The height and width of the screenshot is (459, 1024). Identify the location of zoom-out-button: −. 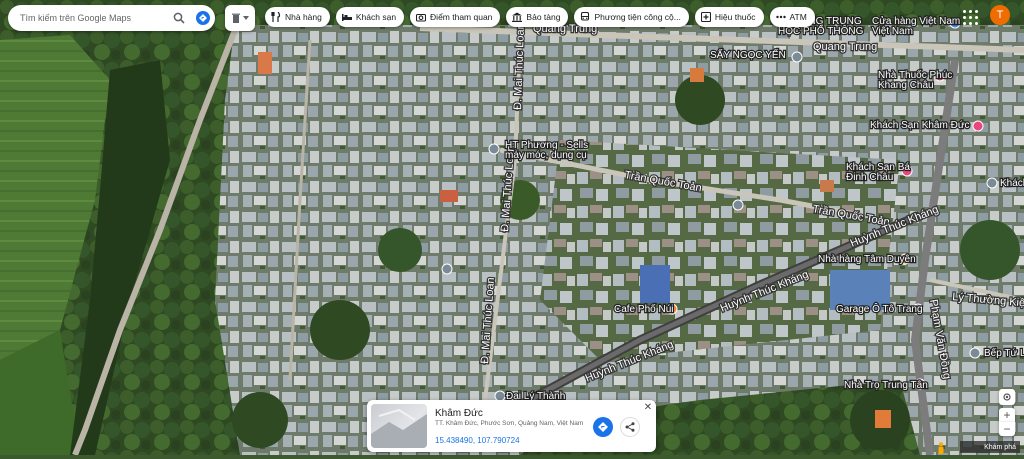
(1007, 429).